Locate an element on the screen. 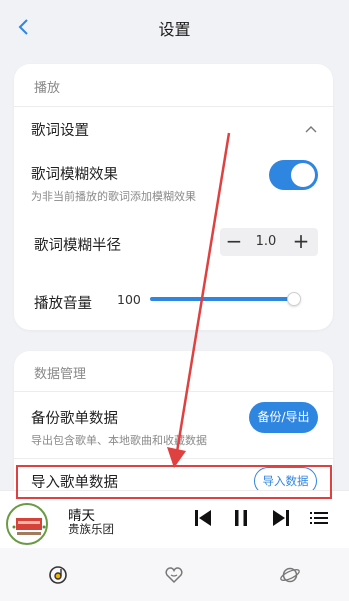 The height and width of the screenshot is (601, 349). previous-icon is located at coordinates (203, 518).